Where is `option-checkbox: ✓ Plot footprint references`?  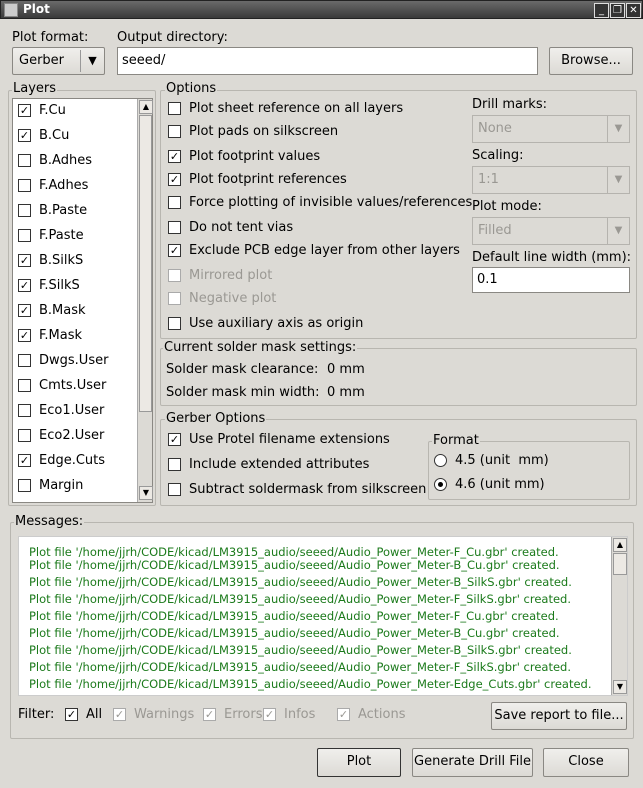
option-checkbox: ✓ Plot footprint references is located at coordinates (257, 179).